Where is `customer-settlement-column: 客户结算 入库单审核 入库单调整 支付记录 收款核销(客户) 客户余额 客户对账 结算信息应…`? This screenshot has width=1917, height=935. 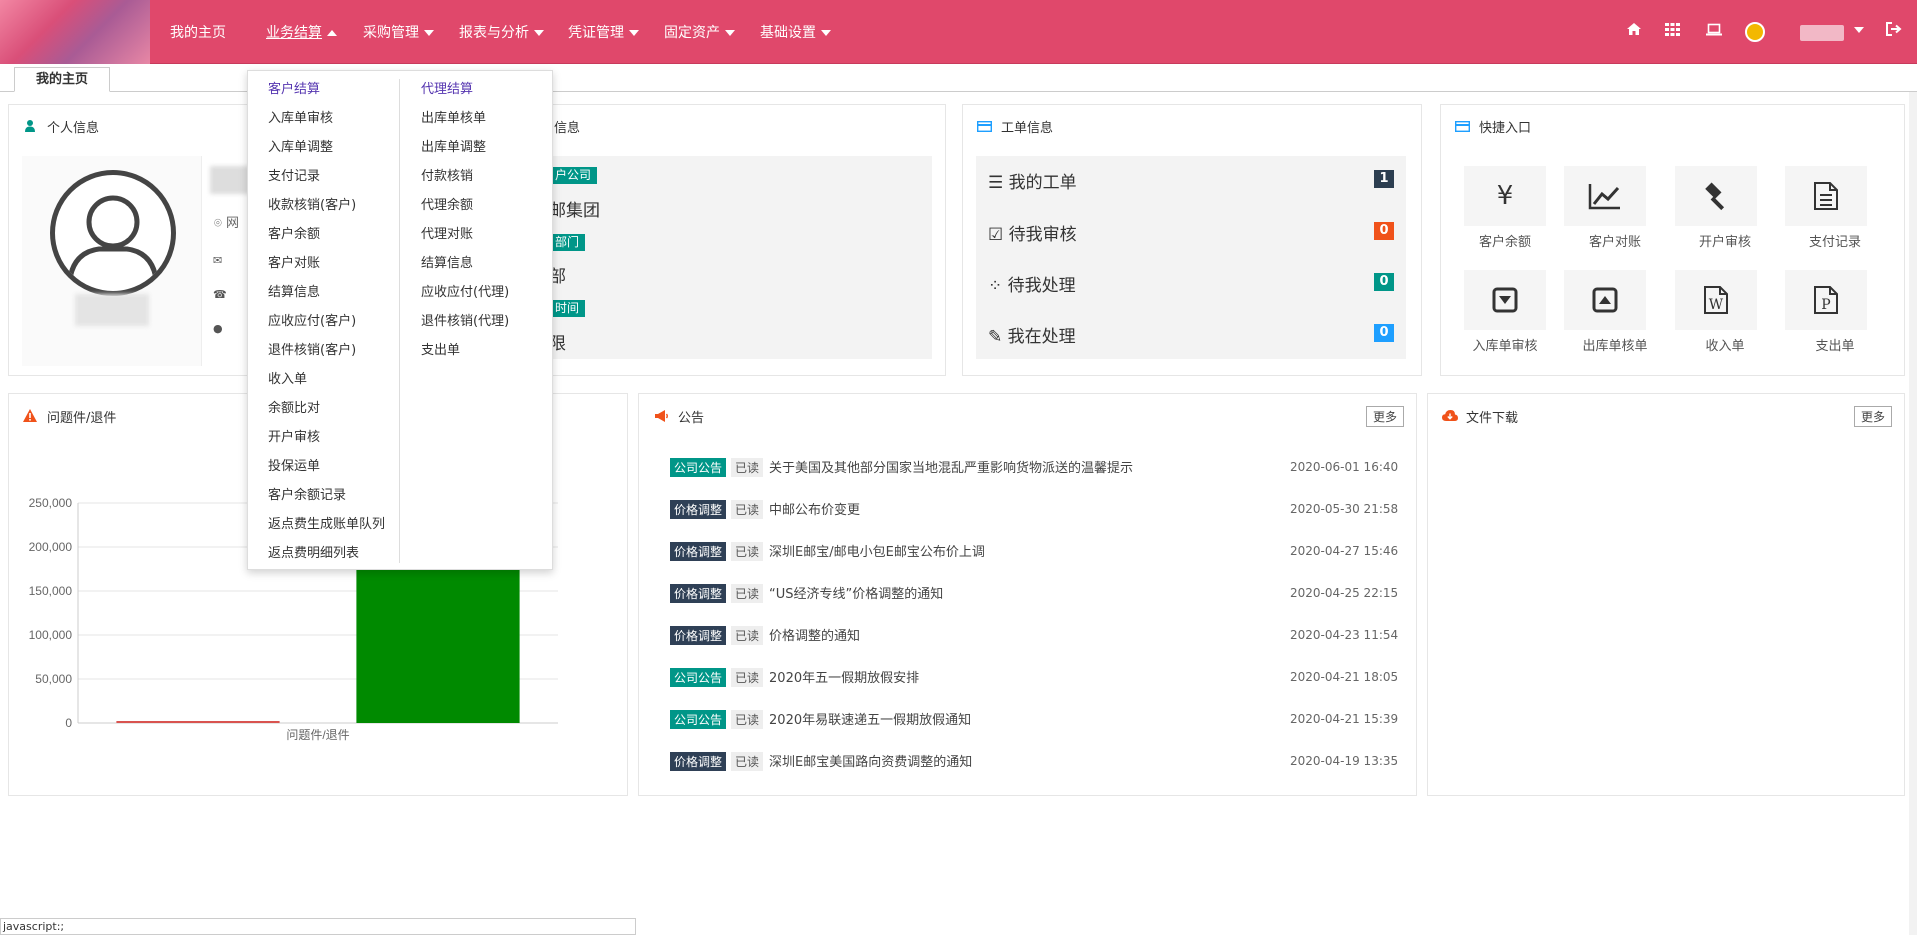 customer-settlement-column: 客户结算 入库单审核 入库单调整 支付记录 收款核销(客户) 客户余额 客户对账 结算信息应… is located at coordinates (326, 327).